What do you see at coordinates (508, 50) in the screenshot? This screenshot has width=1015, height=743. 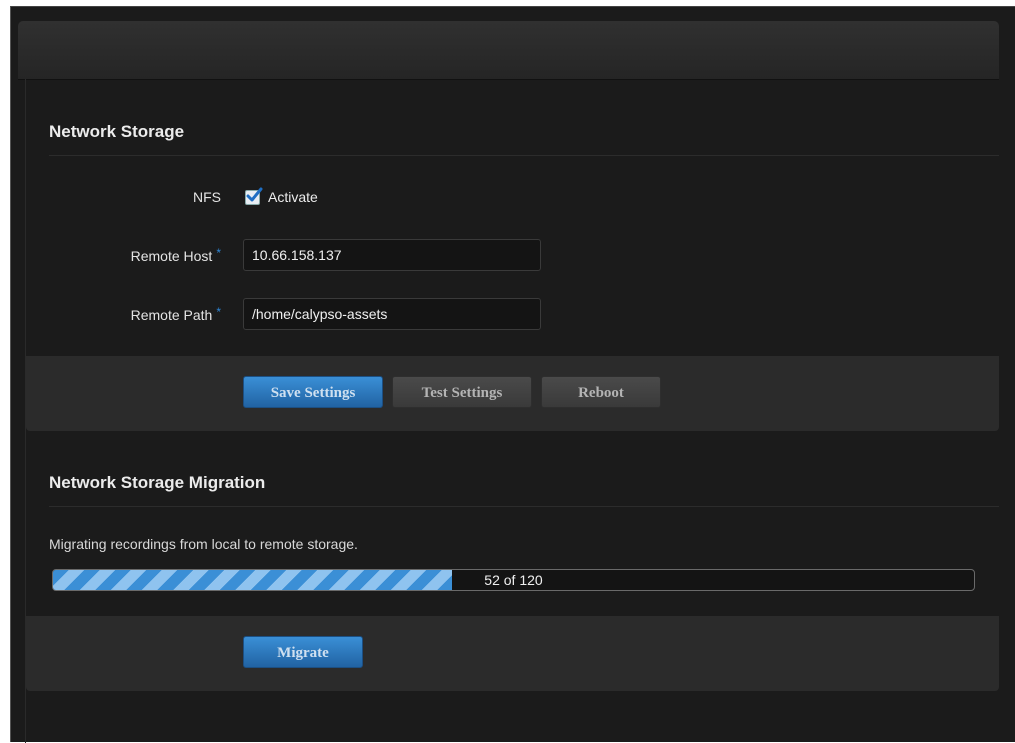 I see `top-header-bar` at bounding box center [508, 50].